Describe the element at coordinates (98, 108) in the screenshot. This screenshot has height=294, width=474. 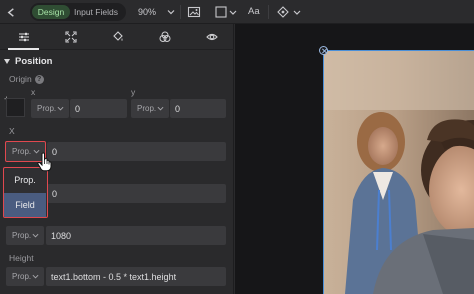
I see `origin-x-input: 0` at that location.